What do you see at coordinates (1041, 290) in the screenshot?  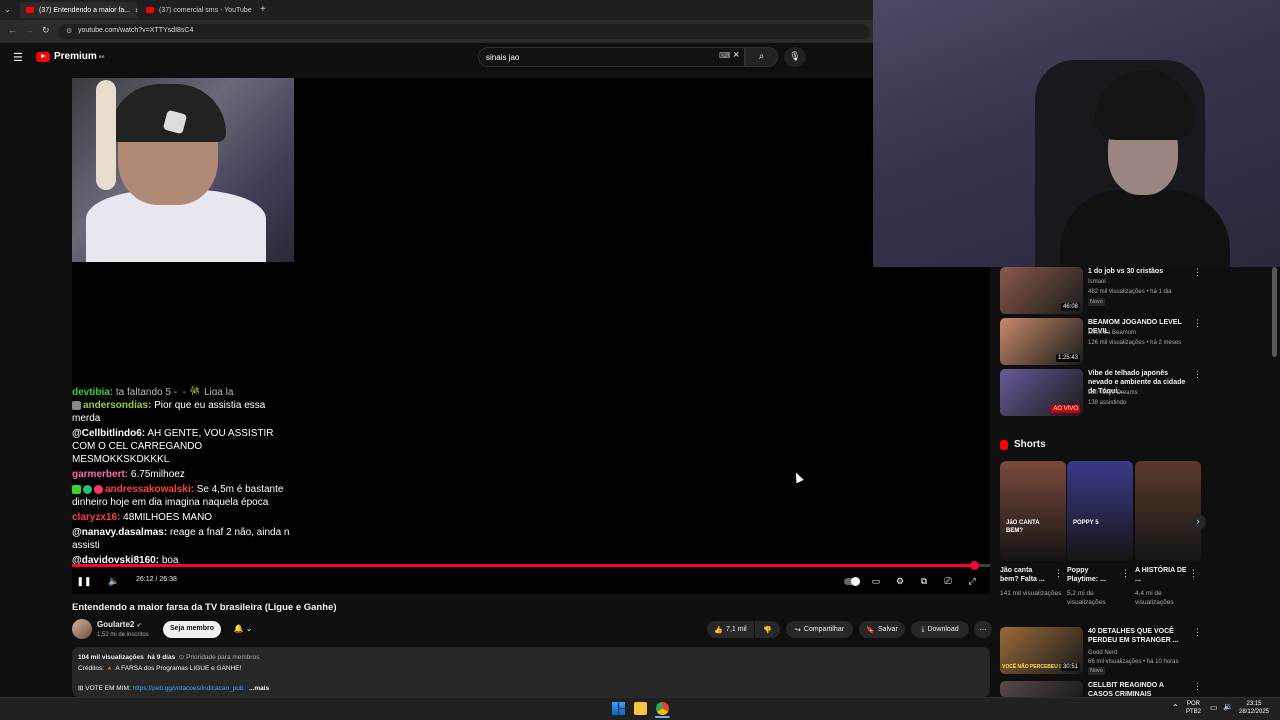 I see `video-thumbnail: 46:08` at bounding box center [1041, 290].